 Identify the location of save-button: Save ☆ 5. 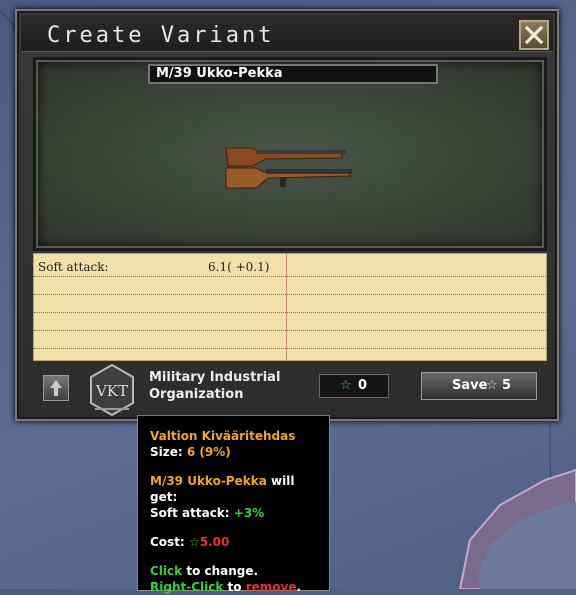
(479, 386).